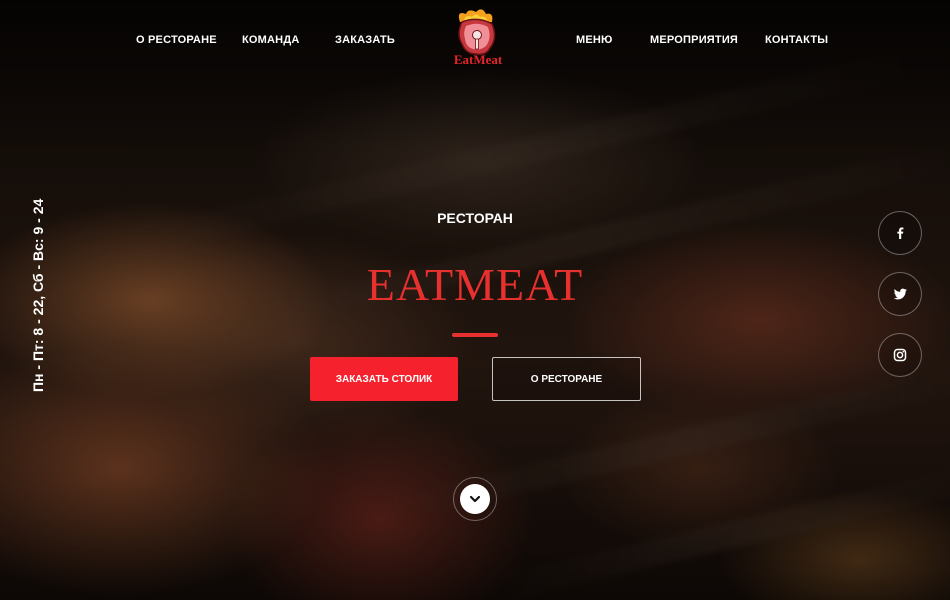 The width and height of the screenshot is (950, 600). I want to click on hero-kicker: РЕСТОРАН, so click(475, 218).